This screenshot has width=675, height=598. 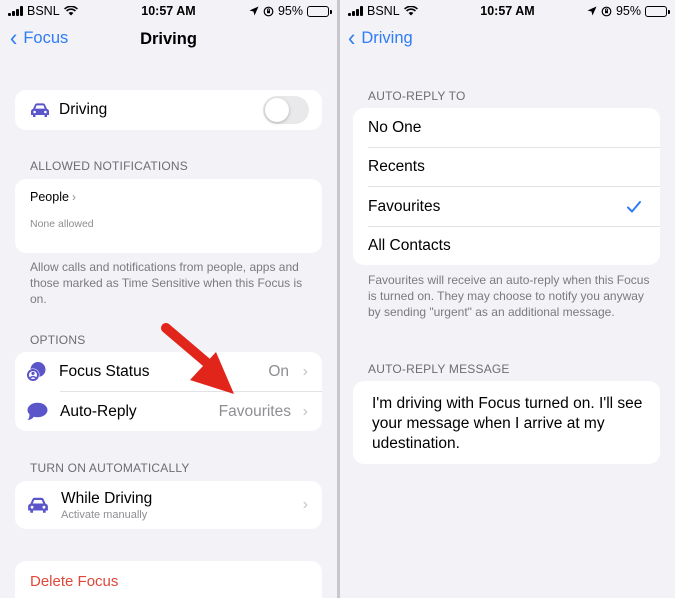 What do you see at coordinates (634, 206) in the screenshot?
I see `checkmark-icon` at bounding box center [634, 206].